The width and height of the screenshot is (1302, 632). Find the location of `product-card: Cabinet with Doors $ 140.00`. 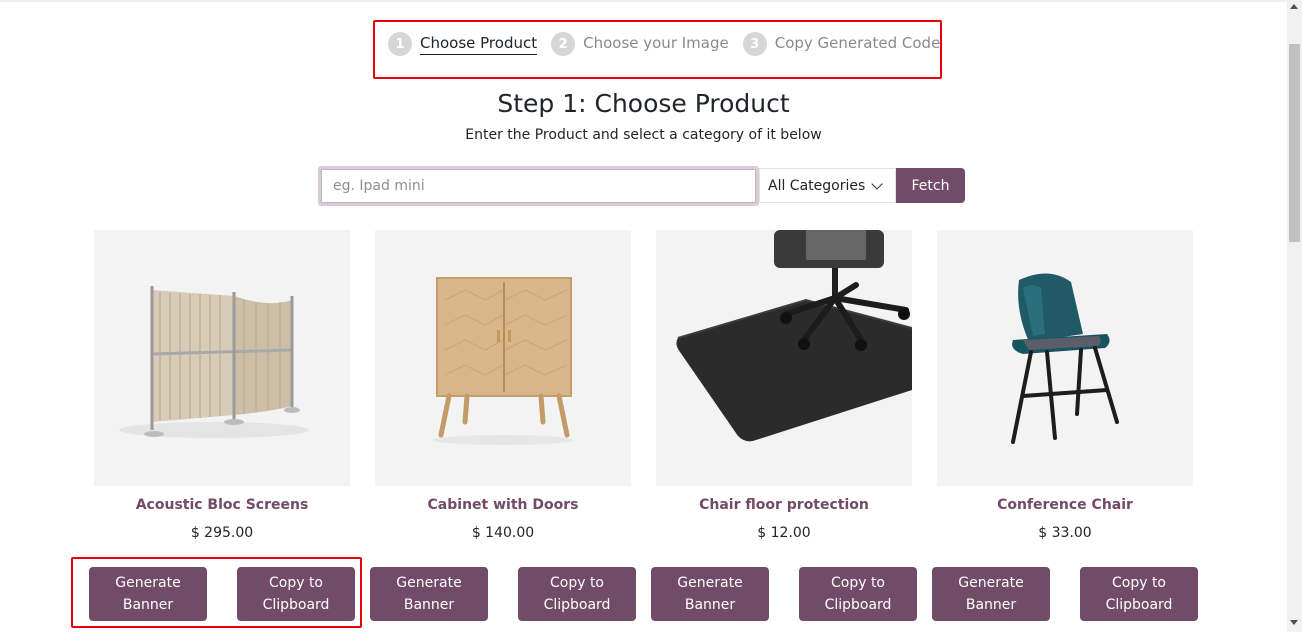

product-card: Cabinet with Doors $ 140.00 is located at coordinates (503, 385).